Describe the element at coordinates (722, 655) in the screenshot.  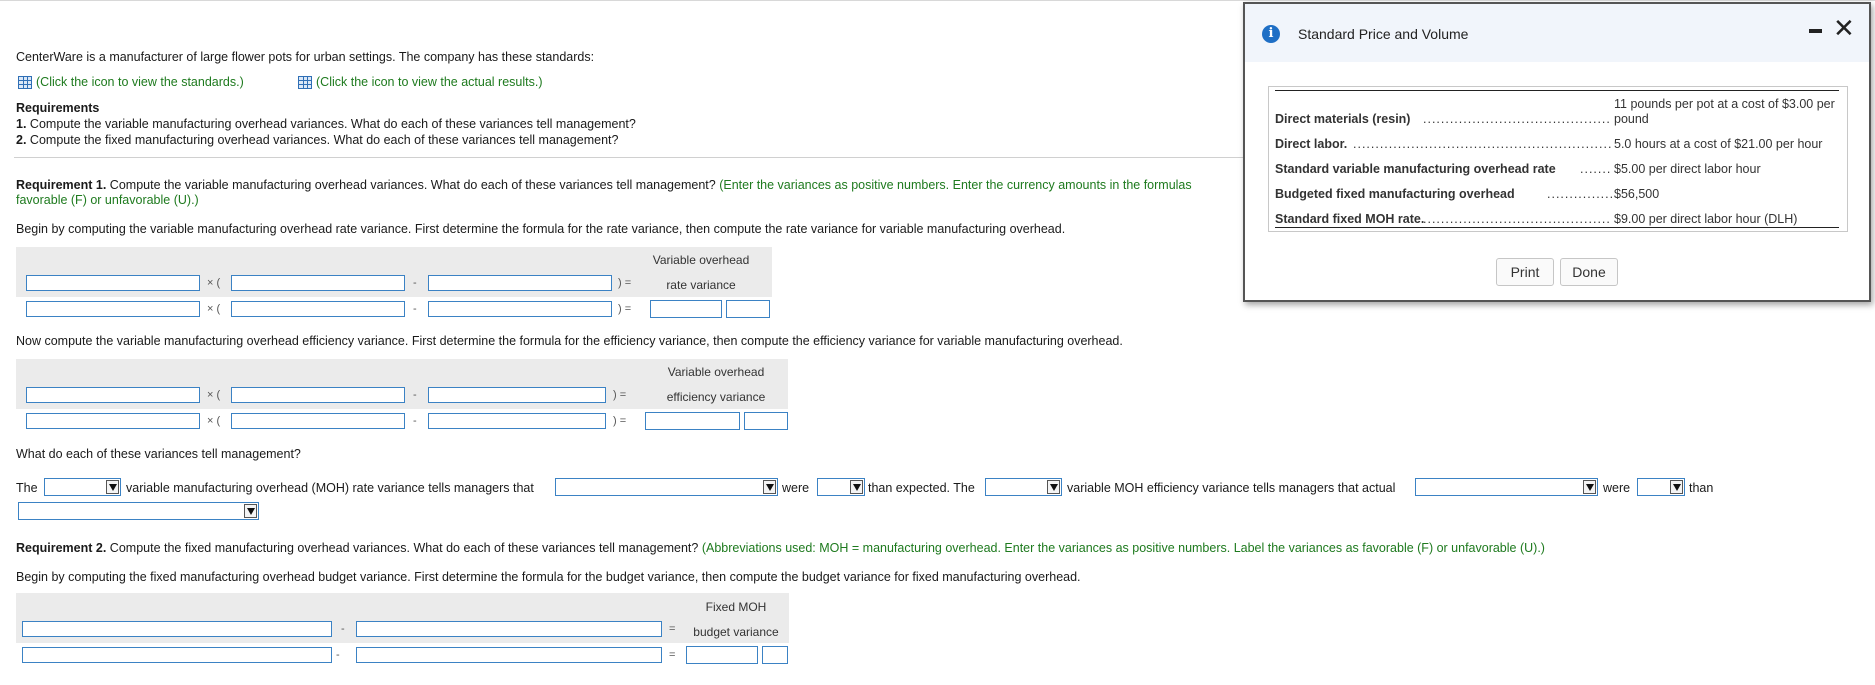
I see `budget-variance-amount-input` at that location.